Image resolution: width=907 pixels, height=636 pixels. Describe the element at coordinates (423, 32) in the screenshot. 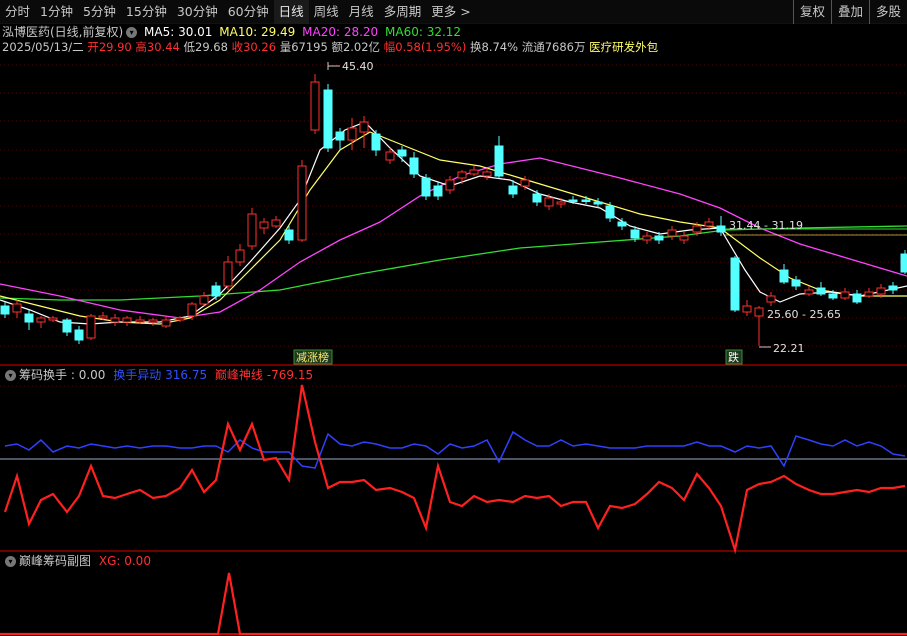

I see `ma60-value: MA60: 32.12` at that location.